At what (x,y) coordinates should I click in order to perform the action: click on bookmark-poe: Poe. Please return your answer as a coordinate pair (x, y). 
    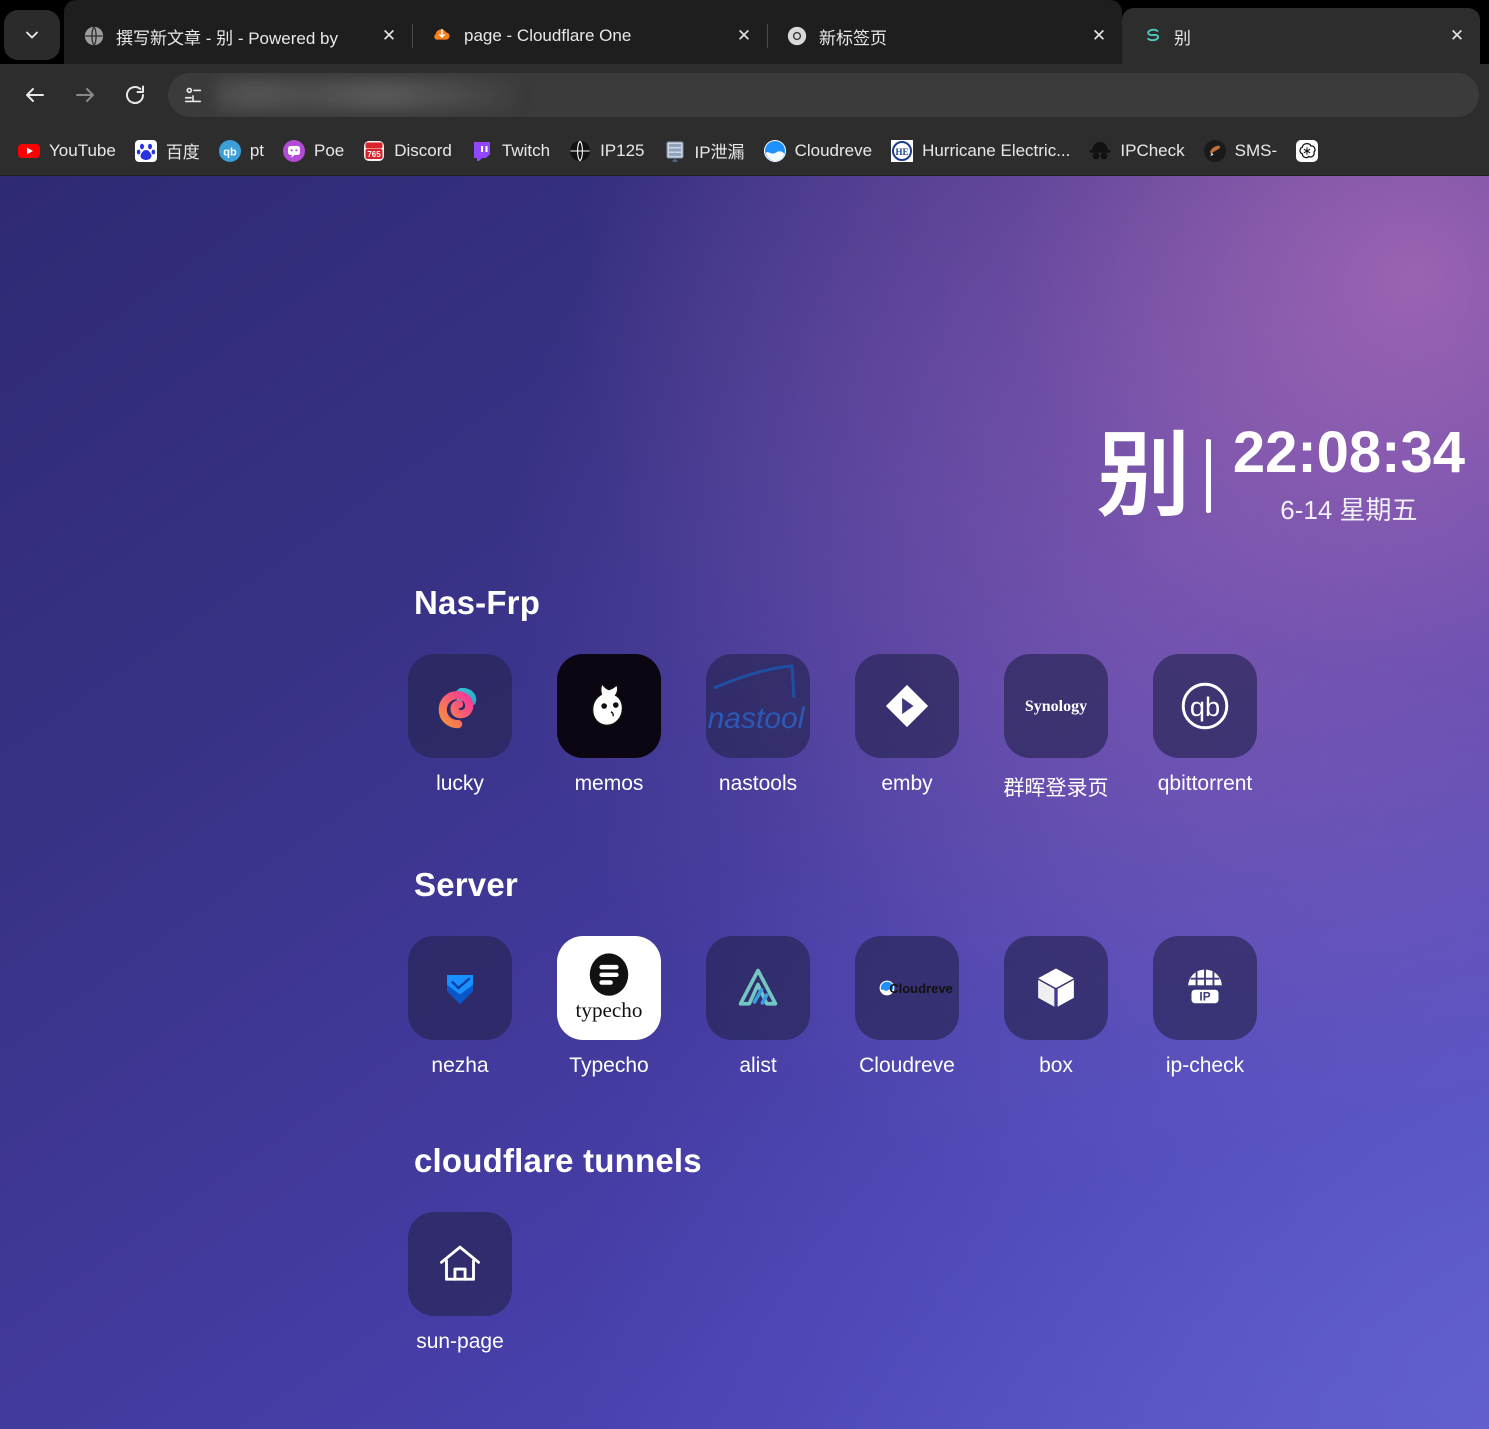
    Looking at the image, I should click on (313, 151).